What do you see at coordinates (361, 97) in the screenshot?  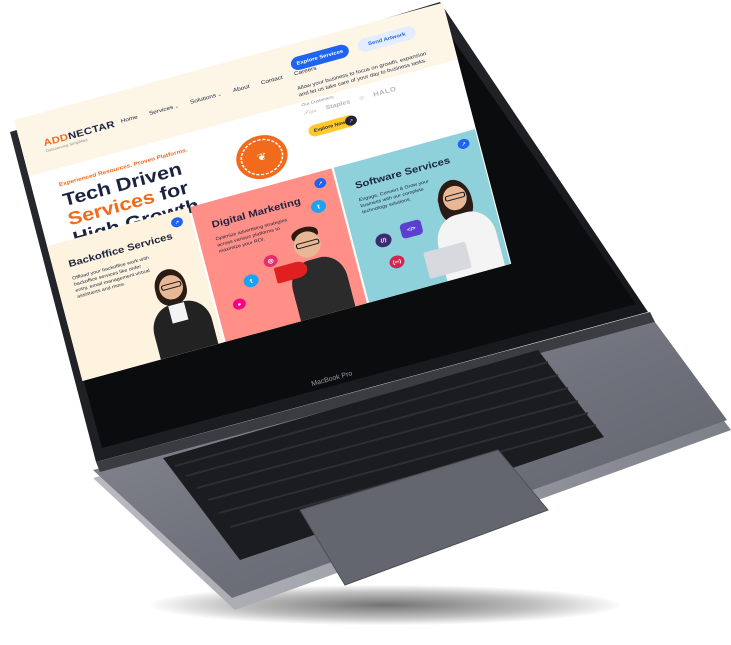 I see `customer-logo-emblem: ◎` at bounding box center [361, 97].